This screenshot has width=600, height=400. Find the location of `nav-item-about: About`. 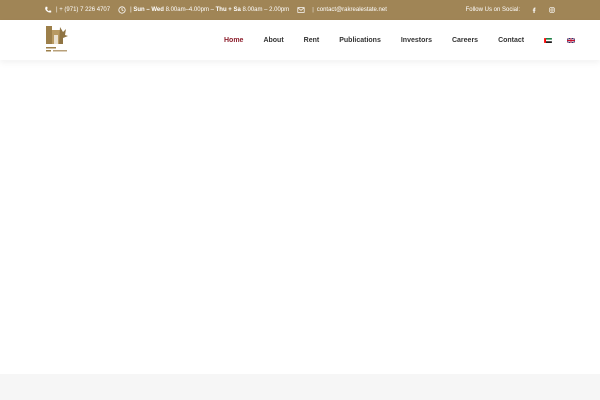

nav-item-about: About is located at coordinates (273, 40).